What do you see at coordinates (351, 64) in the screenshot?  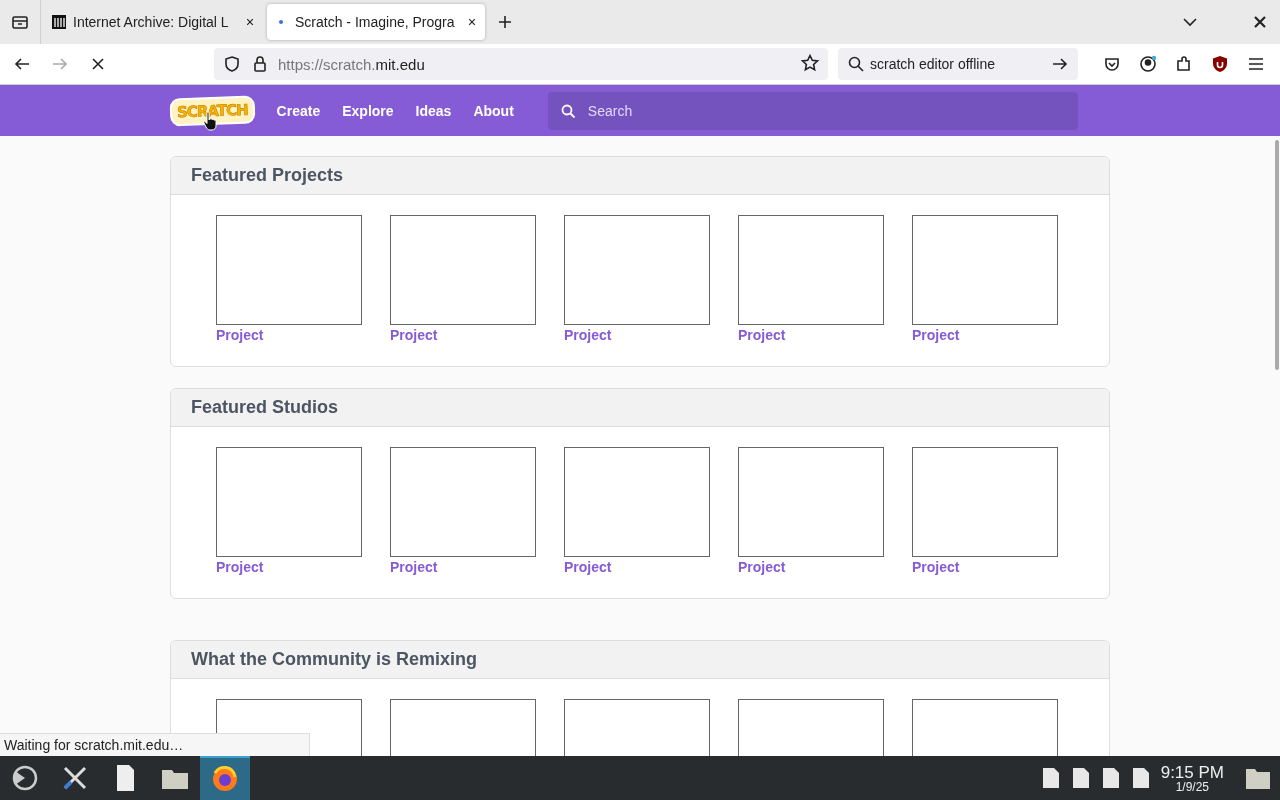 I see `url-text: https://scratch.mit.edu` at bounding box center [351, 64].